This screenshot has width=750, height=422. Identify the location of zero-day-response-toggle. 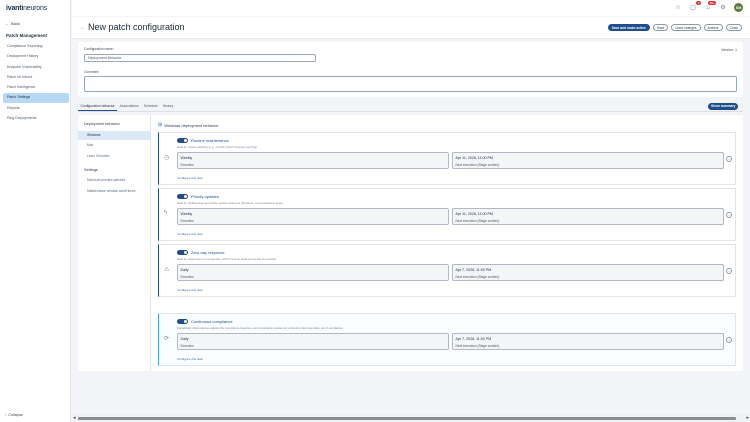
(182, 252).